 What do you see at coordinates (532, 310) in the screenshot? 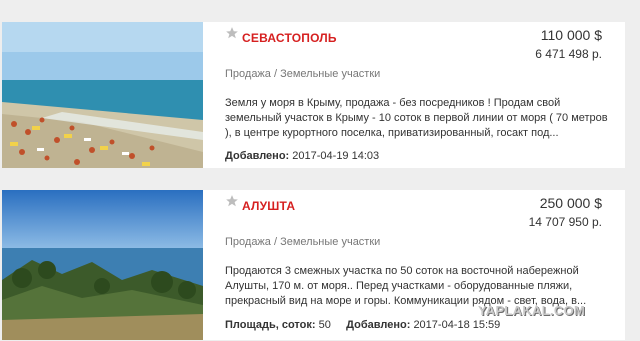
I see `watermark: YAPLAKAL.COM` at bounding box center [532, 310].